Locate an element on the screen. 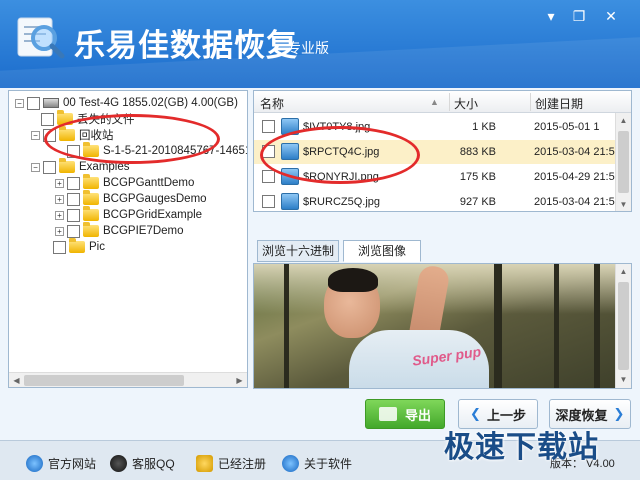  tree-item-bcgpie7demo: + BCGPIE7Demo is located at coordinates (119, 230).